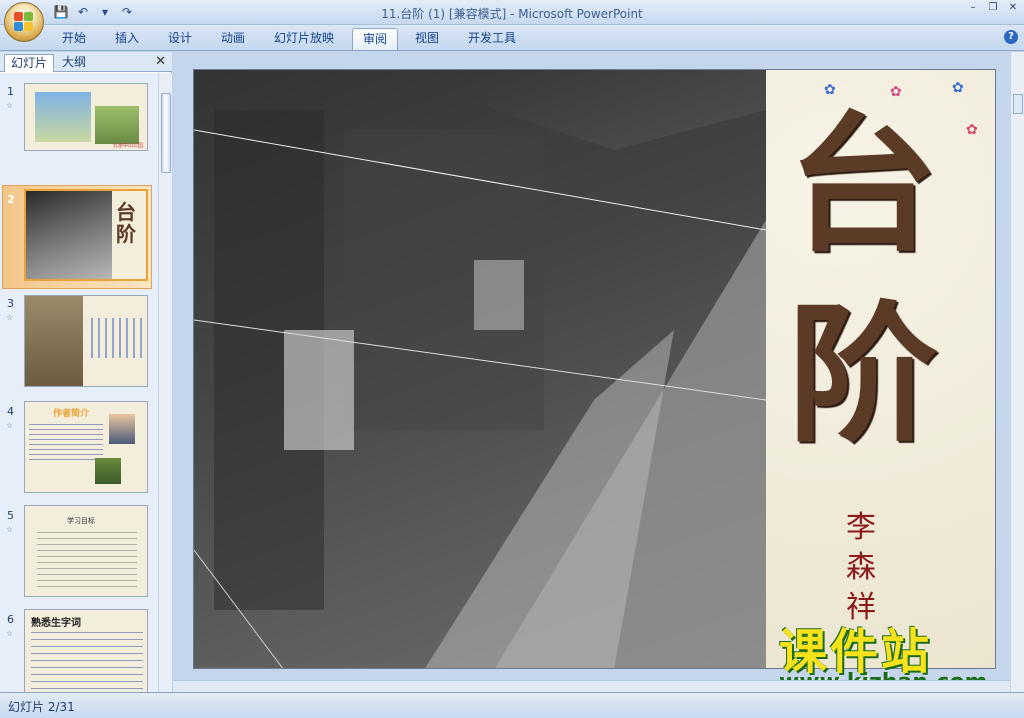  I want to click on slide-thumbnail-6: 熟悉生字词, so click(86, 650).